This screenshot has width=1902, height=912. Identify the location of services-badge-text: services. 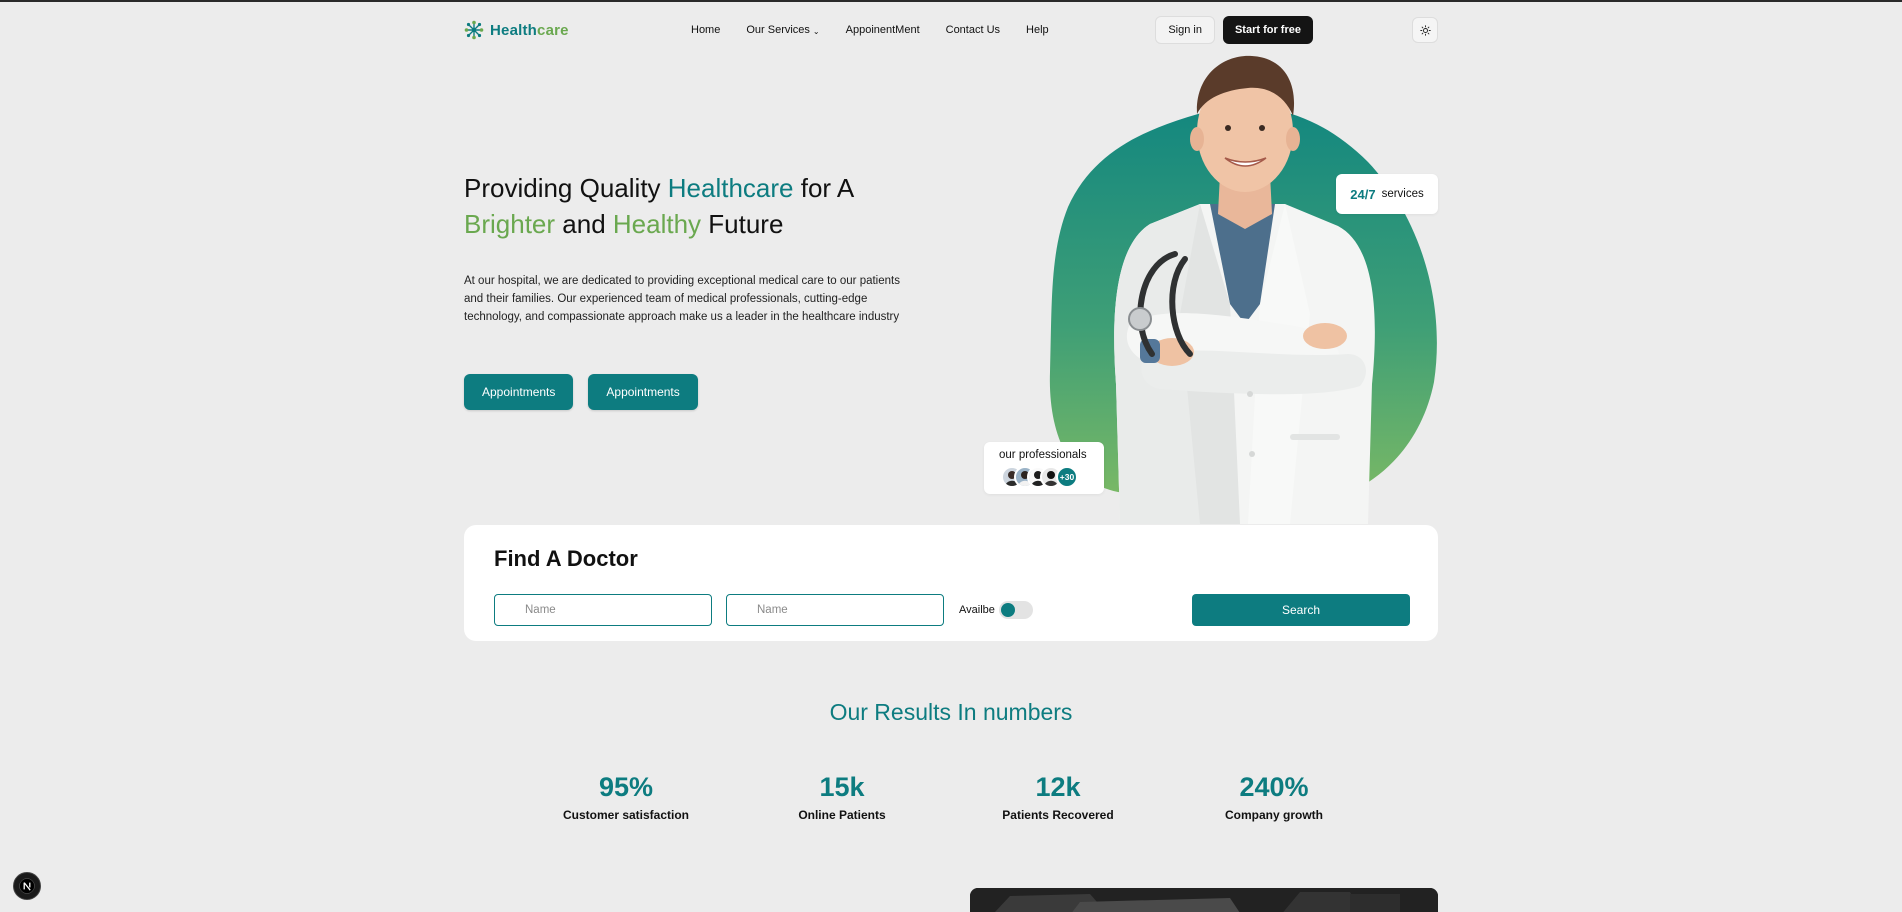
(1402, 194).